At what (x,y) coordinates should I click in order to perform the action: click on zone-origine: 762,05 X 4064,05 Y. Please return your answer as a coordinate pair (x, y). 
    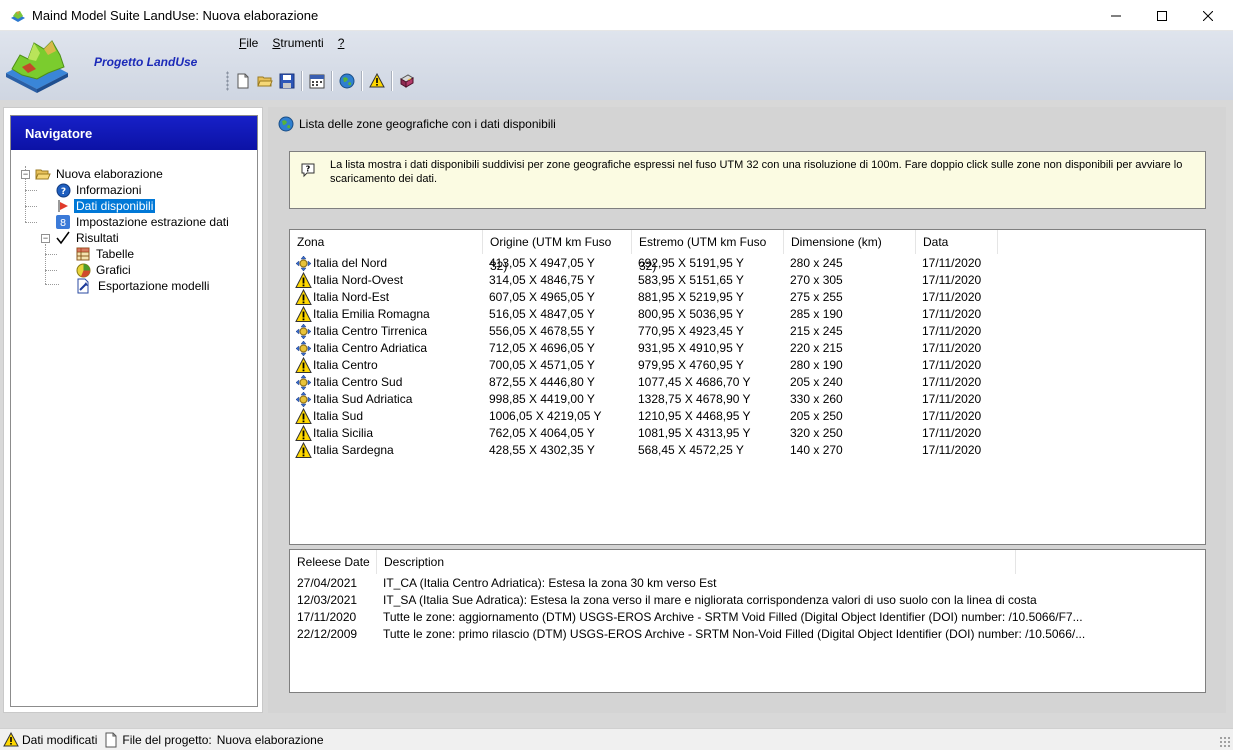
    Looking at the image, I should click on (542, 433).